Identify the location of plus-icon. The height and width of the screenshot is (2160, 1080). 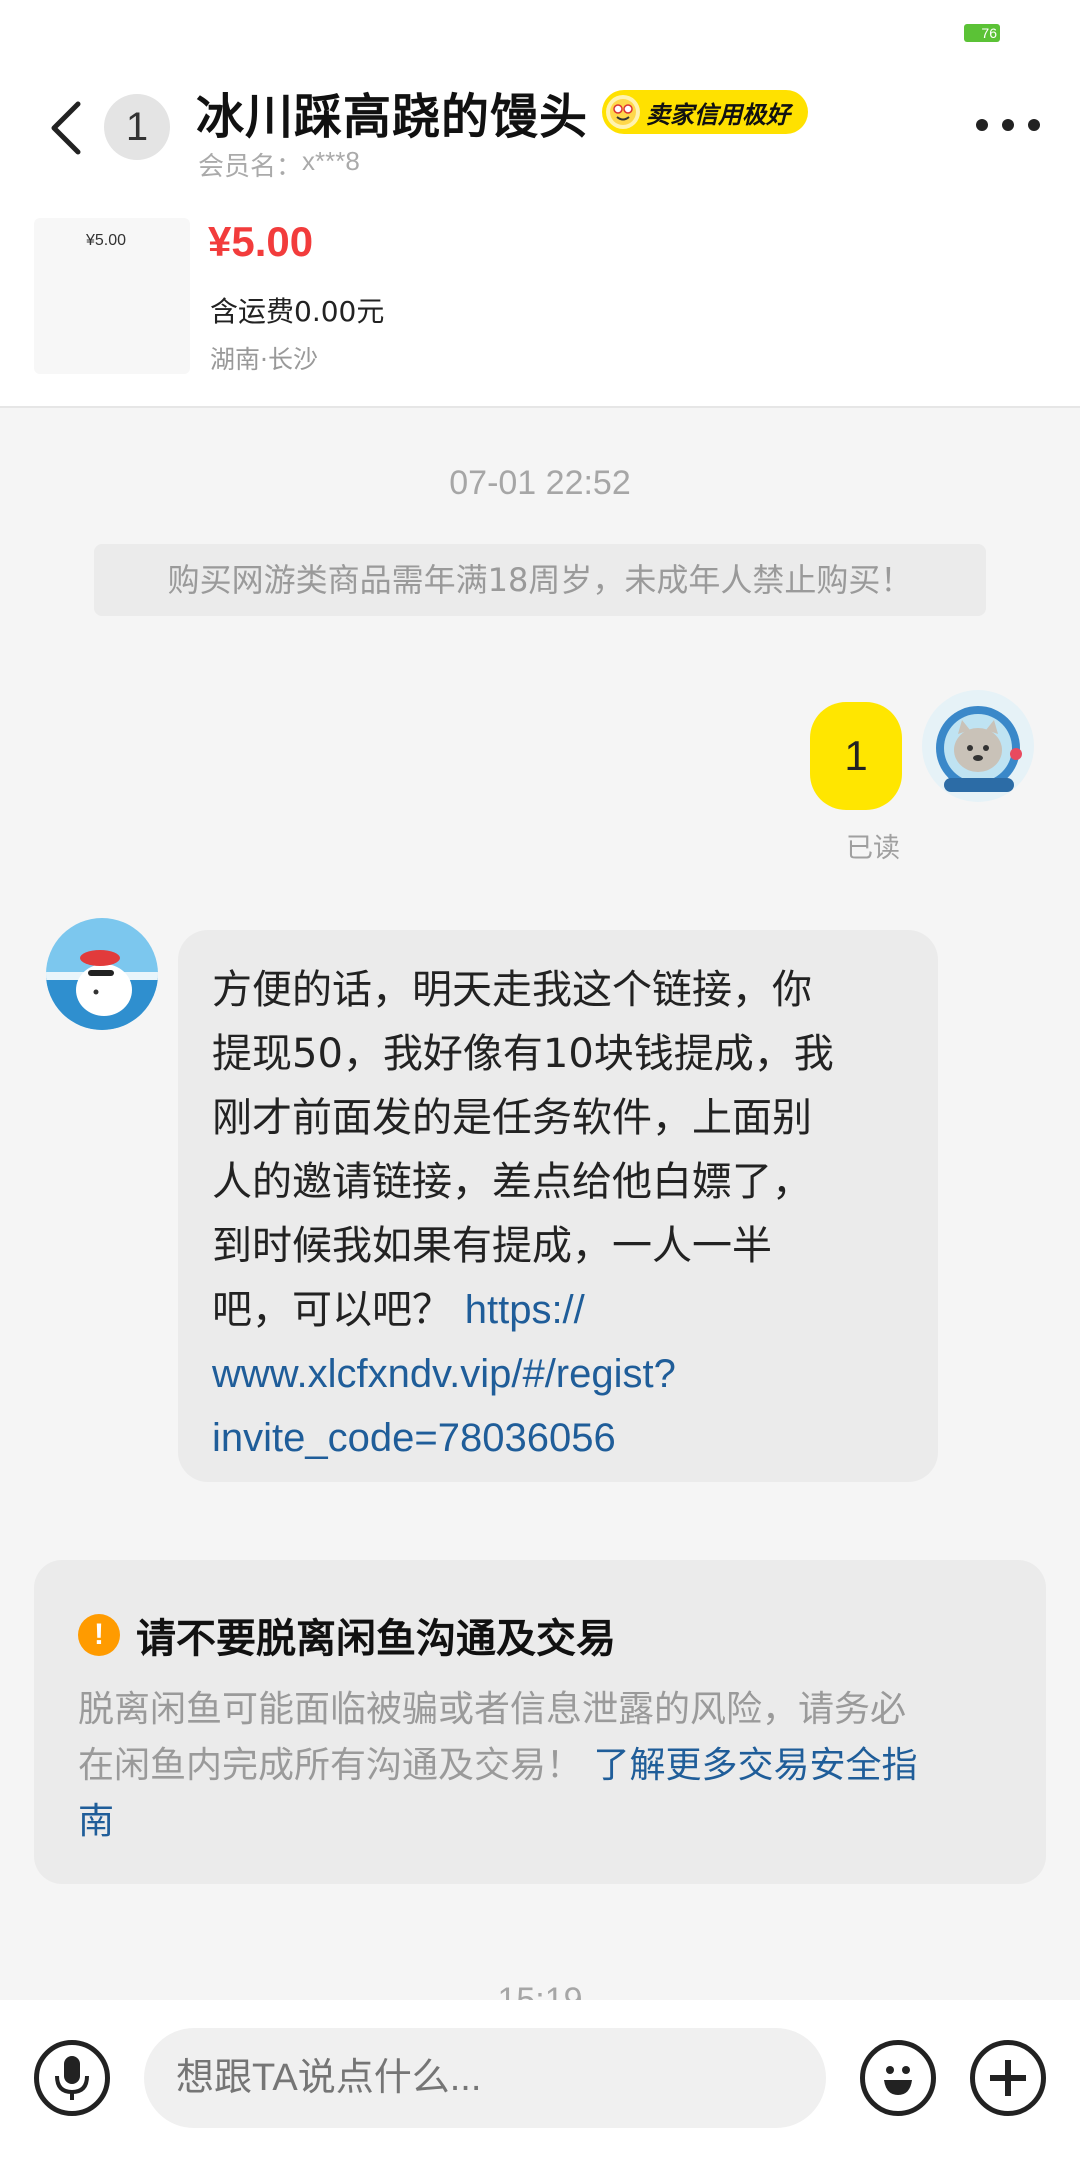
(1008, 2078).